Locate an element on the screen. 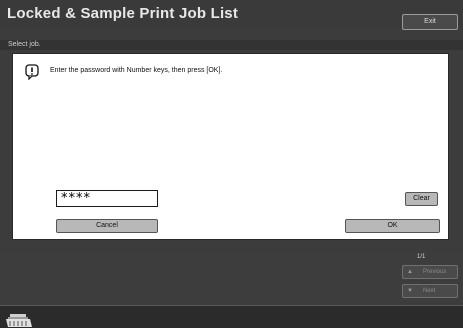 Image resolution: width=463 pixels, height=328 pixels. up-arrow-icon: ▲ is located at coordinates (410, 272).